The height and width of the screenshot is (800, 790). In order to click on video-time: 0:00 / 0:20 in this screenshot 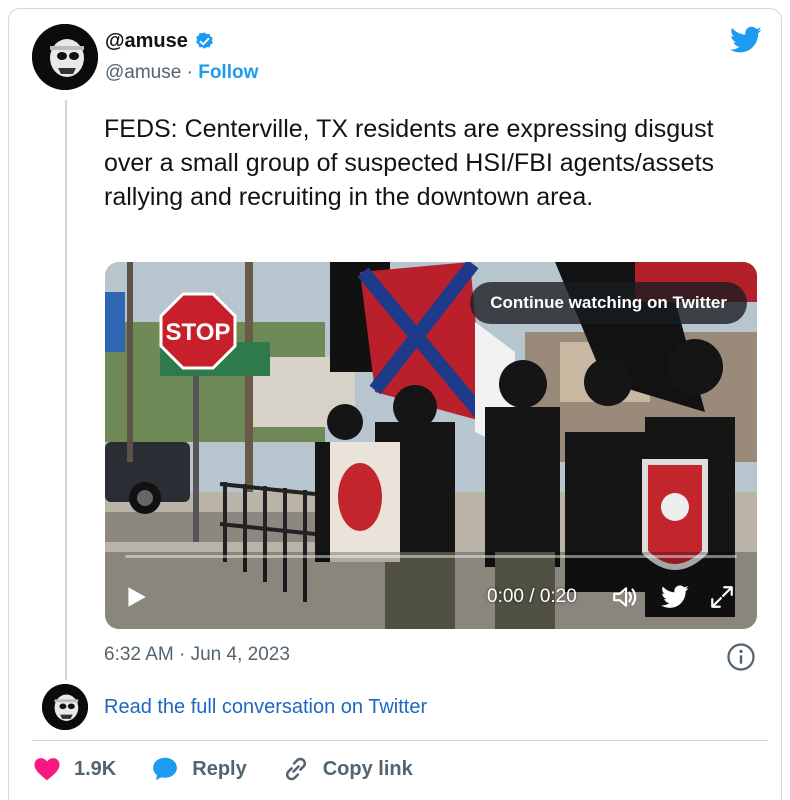, I will do `click(532, 596)`.